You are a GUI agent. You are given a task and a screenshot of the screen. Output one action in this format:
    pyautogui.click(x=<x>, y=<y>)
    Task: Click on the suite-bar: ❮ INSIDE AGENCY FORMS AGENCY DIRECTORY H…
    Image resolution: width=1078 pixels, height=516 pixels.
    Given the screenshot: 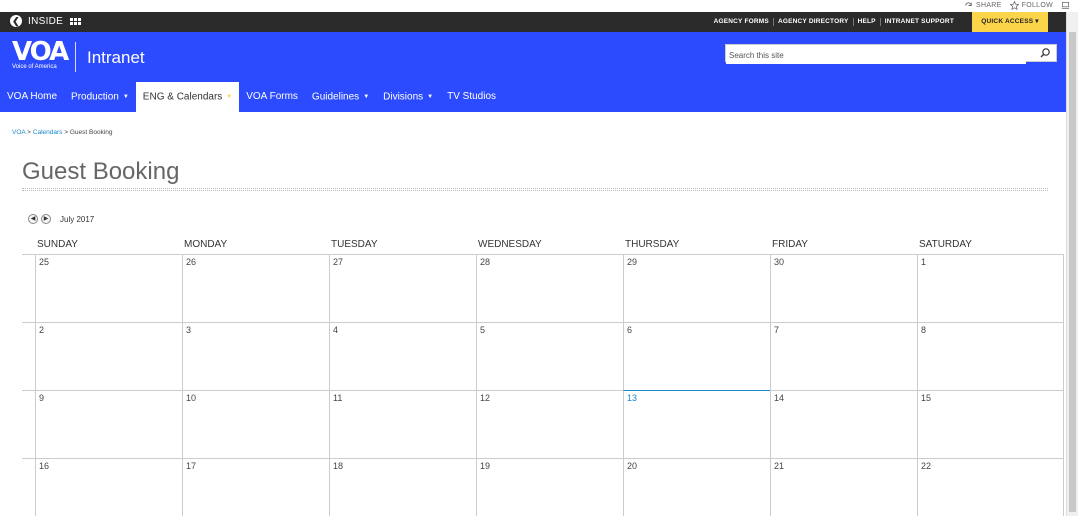 What is the action you would take?
    pyautogui.click(x=533, y=22)
    